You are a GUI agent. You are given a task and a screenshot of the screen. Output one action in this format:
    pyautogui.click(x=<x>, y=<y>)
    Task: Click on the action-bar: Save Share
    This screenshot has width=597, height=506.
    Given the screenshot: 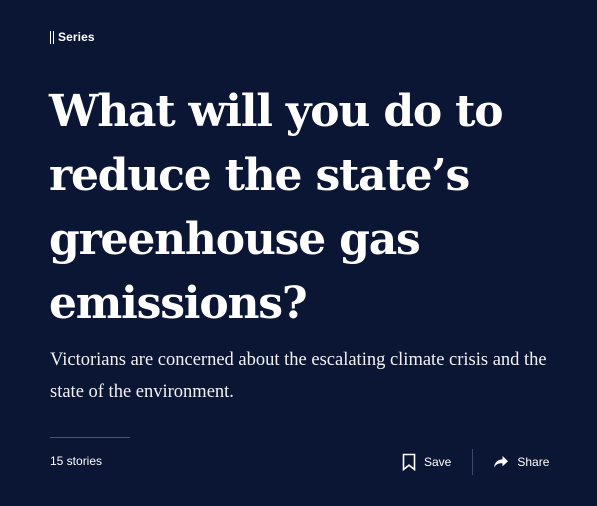 What is the action you would take?
    pyautogui.click(x=475, y=462)
    